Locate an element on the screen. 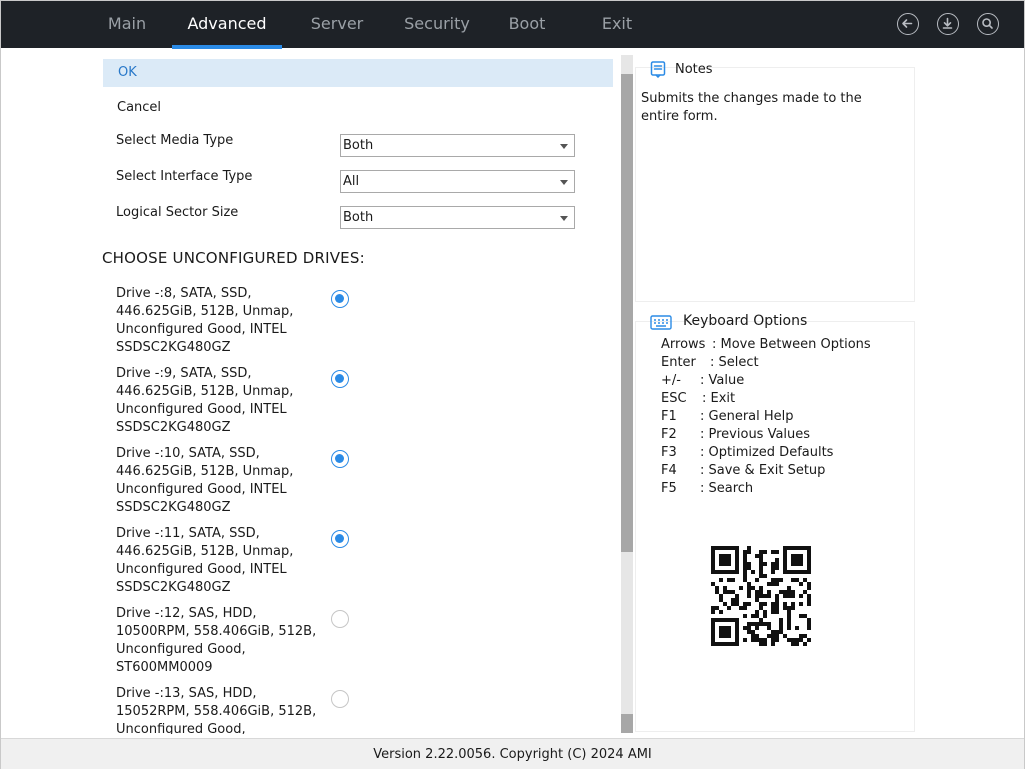  keyboard-icon is located at coordinates (661, 322).